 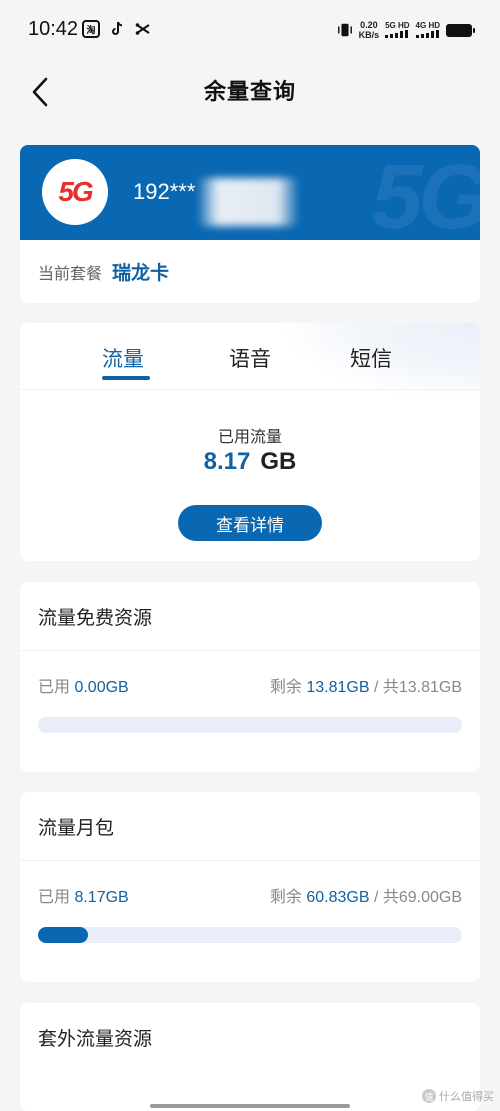 What do you see at coordinates (101, 897) in the screenshot?
I see `used-value: 8.17GB` at bounding box center [101, 897].